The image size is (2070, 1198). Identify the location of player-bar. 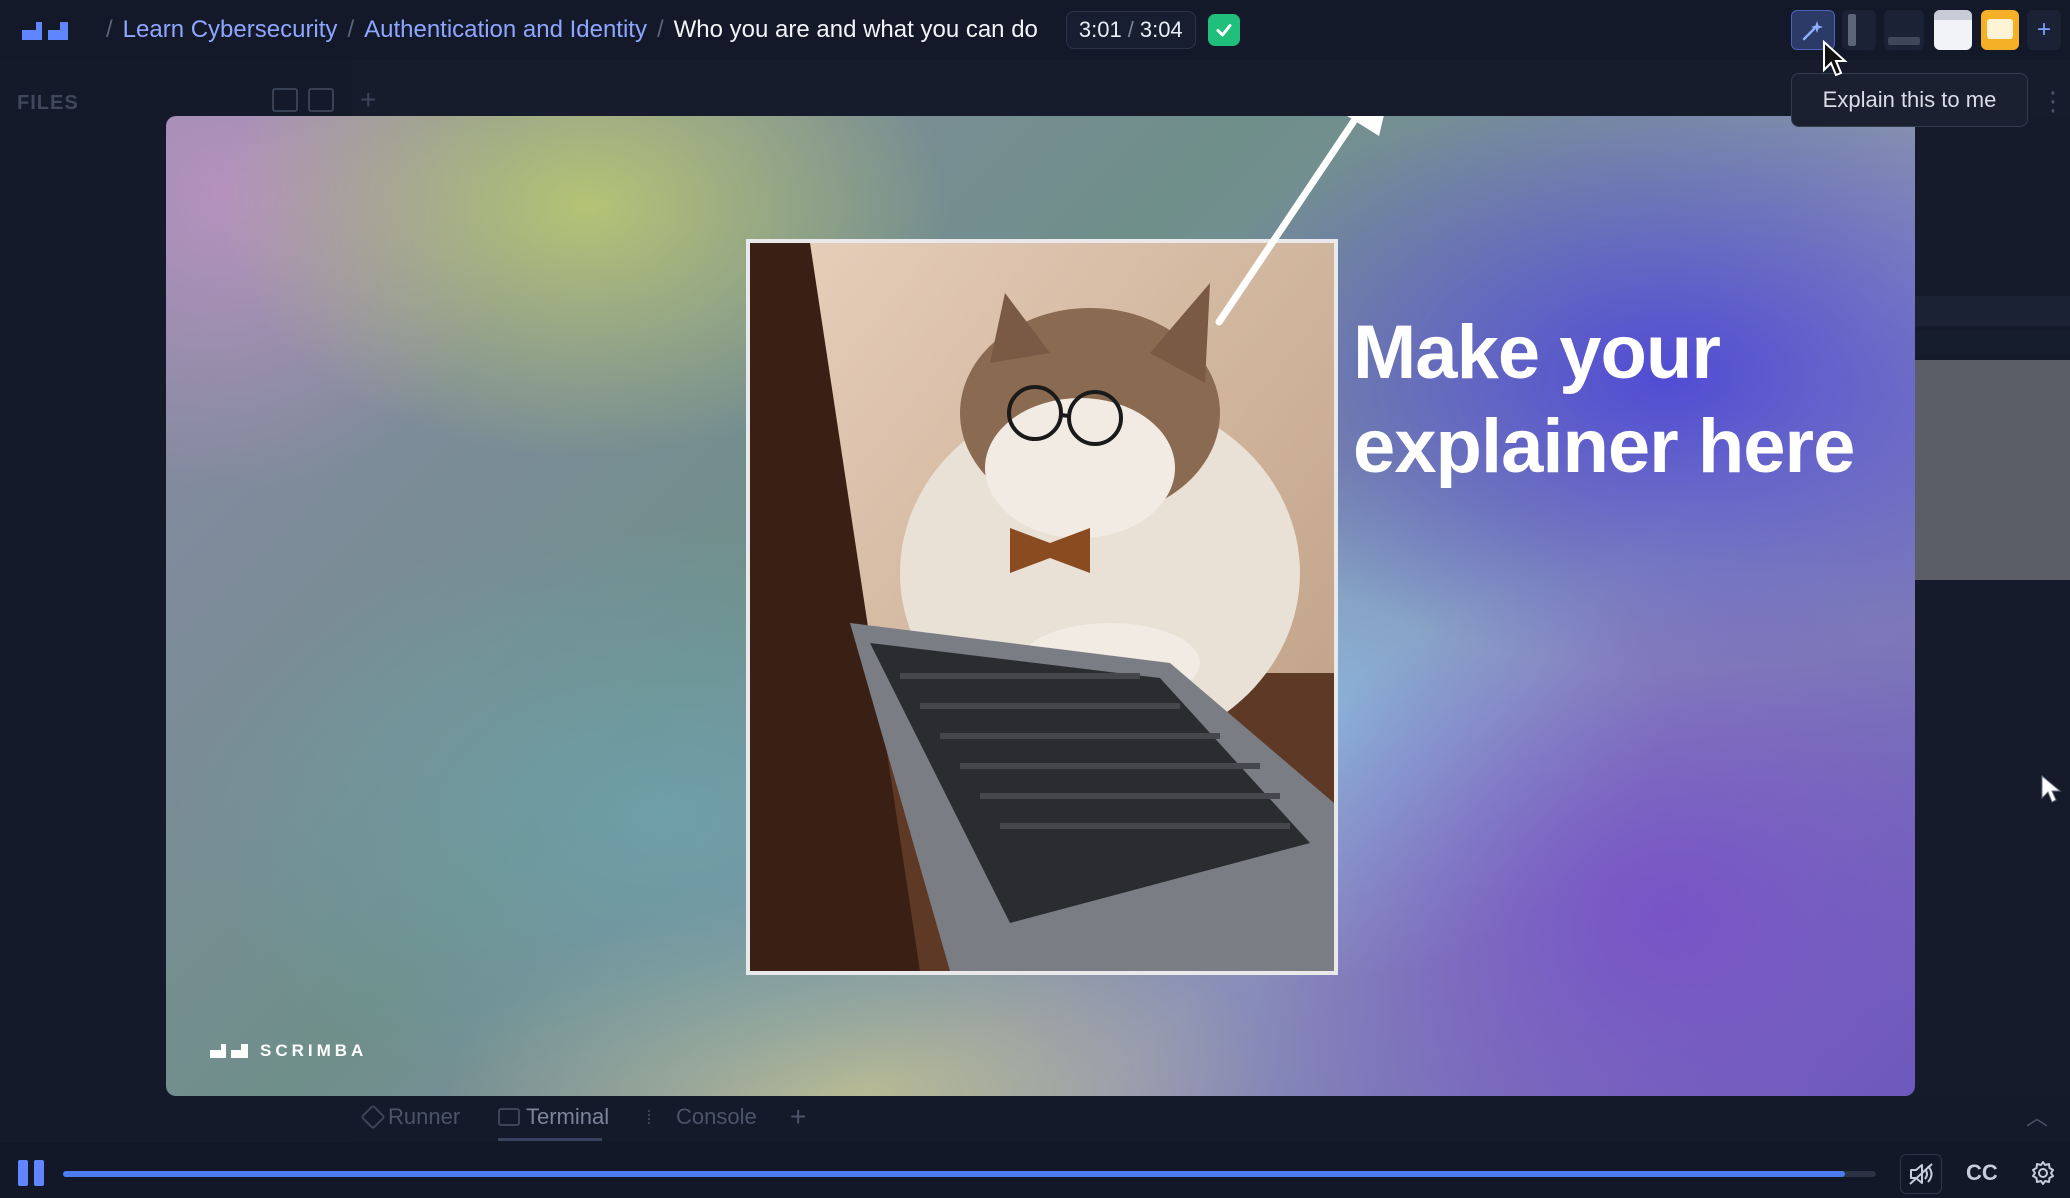
(1035, 1170).